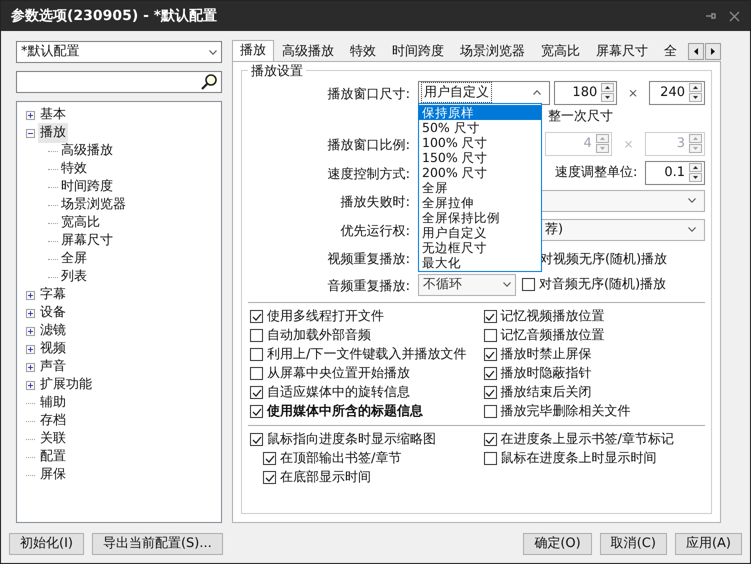 The height and width of the screenshot is (564, 751). I want to click on close-icon, so click(734, 16).